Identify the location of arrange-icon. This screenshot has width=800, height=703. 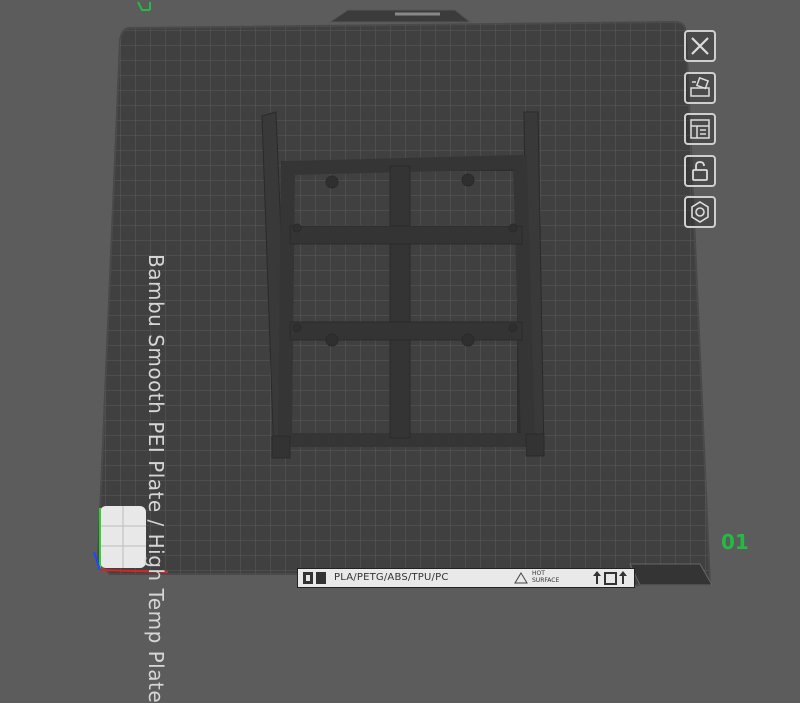
(700, 86).